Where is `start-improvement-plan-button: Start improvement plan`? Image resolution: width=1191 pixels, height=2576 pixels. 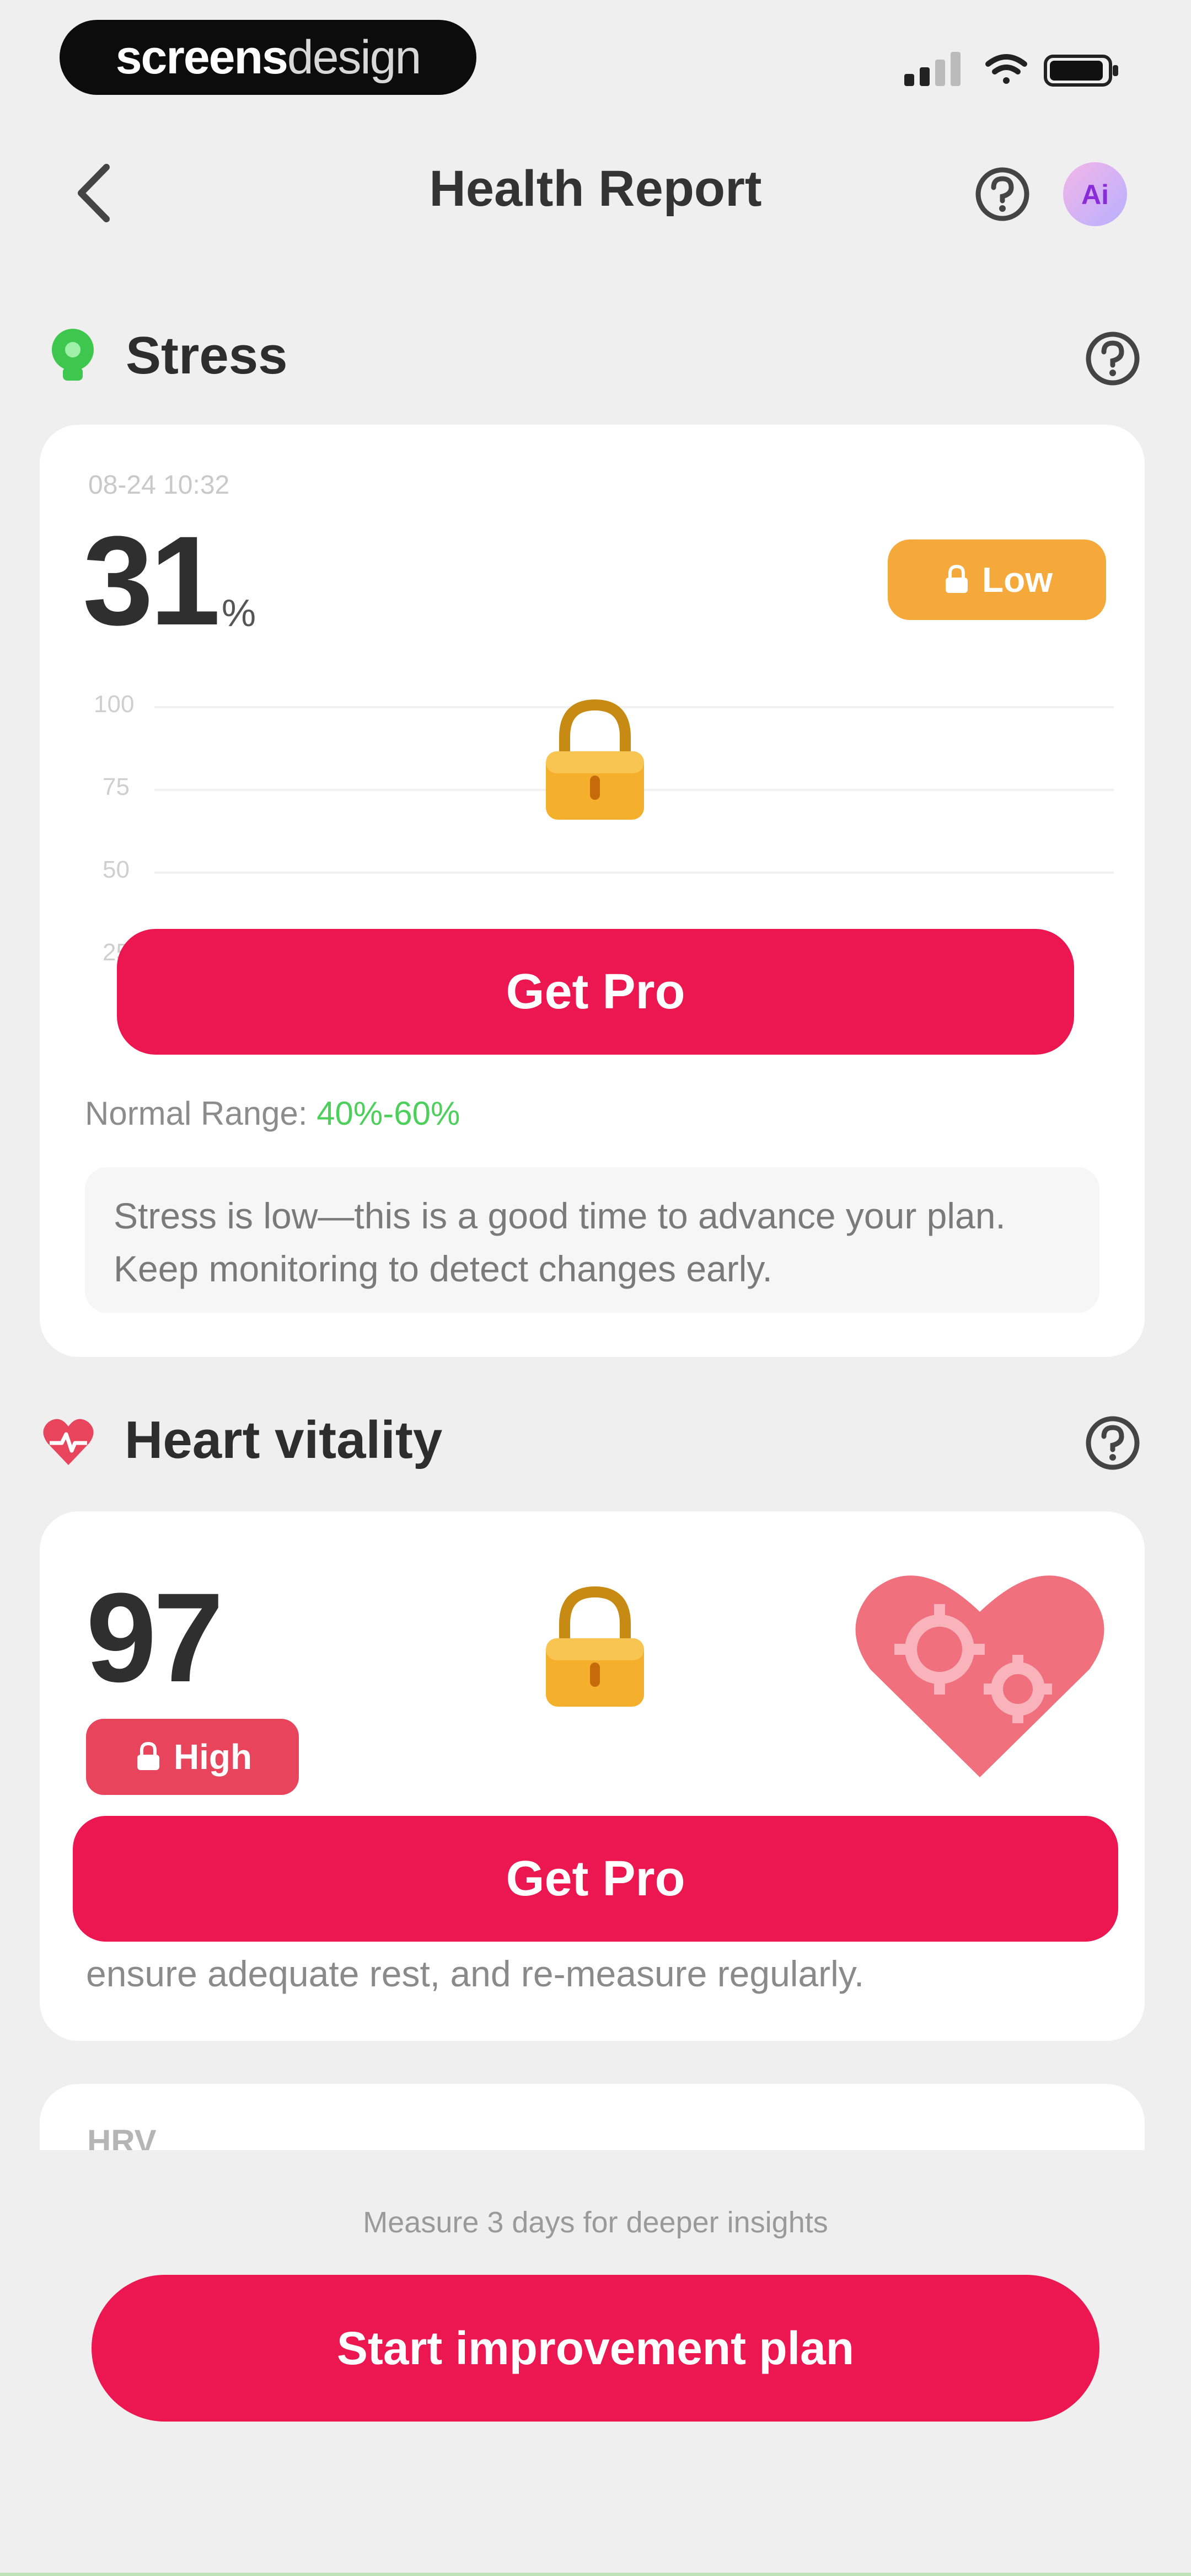
start-improvement-plan-button: Start improvement plan is located at coordinates (595, 2348).